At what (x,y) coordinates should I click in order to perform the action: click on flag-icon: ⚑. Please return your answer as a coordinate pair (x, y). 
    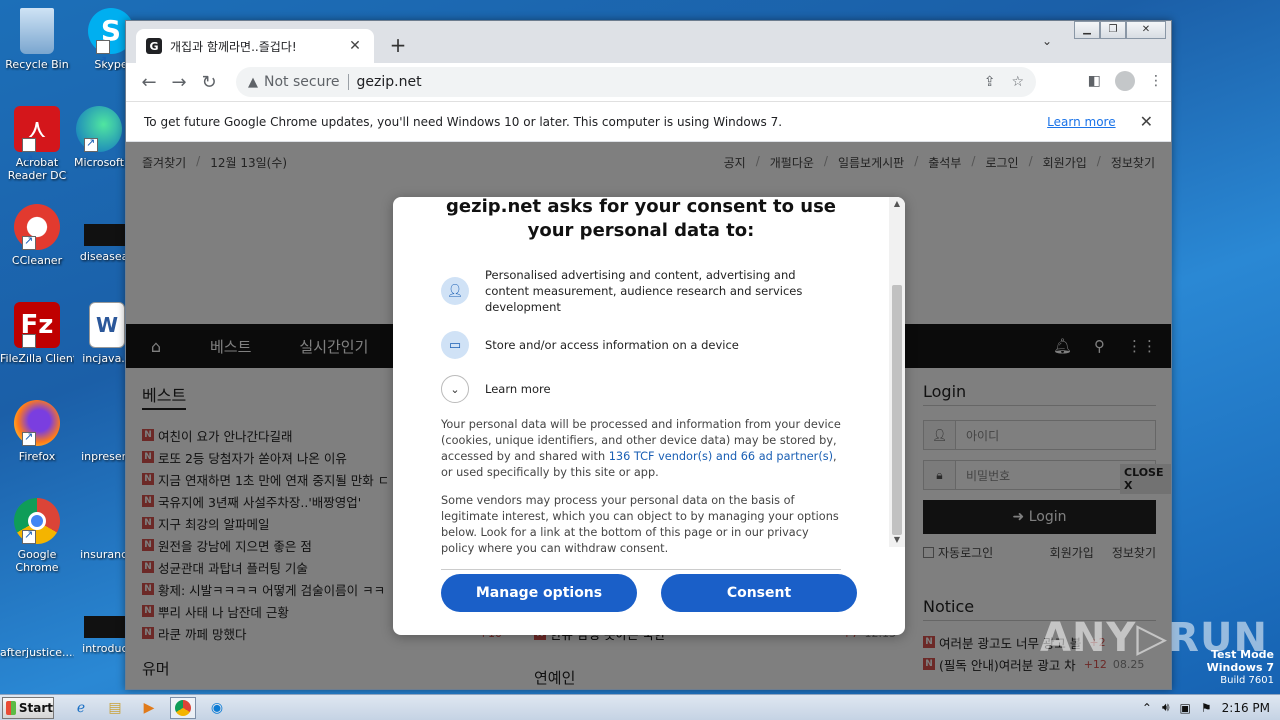
    Looking at the image, I should click on (1206, 708).